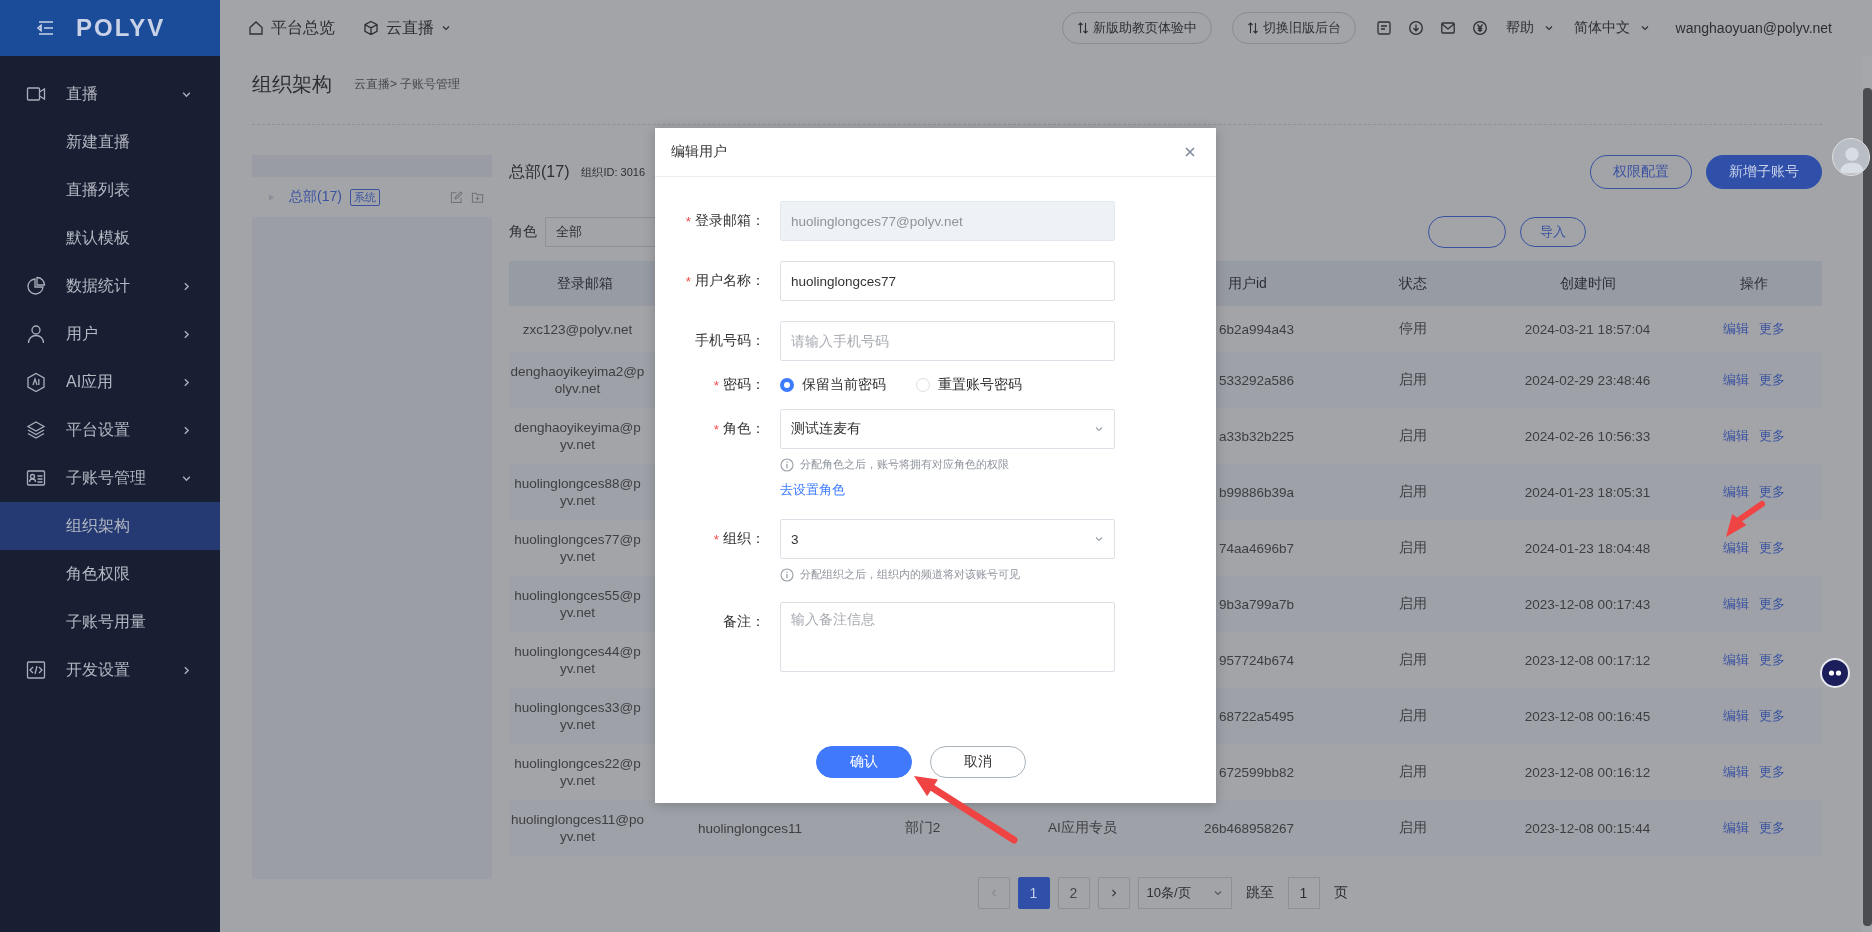 Image resolution: width=1872 pixels, height=932 pixels. I want to click on sidebar-item: 数据统计, so click(110, 286).